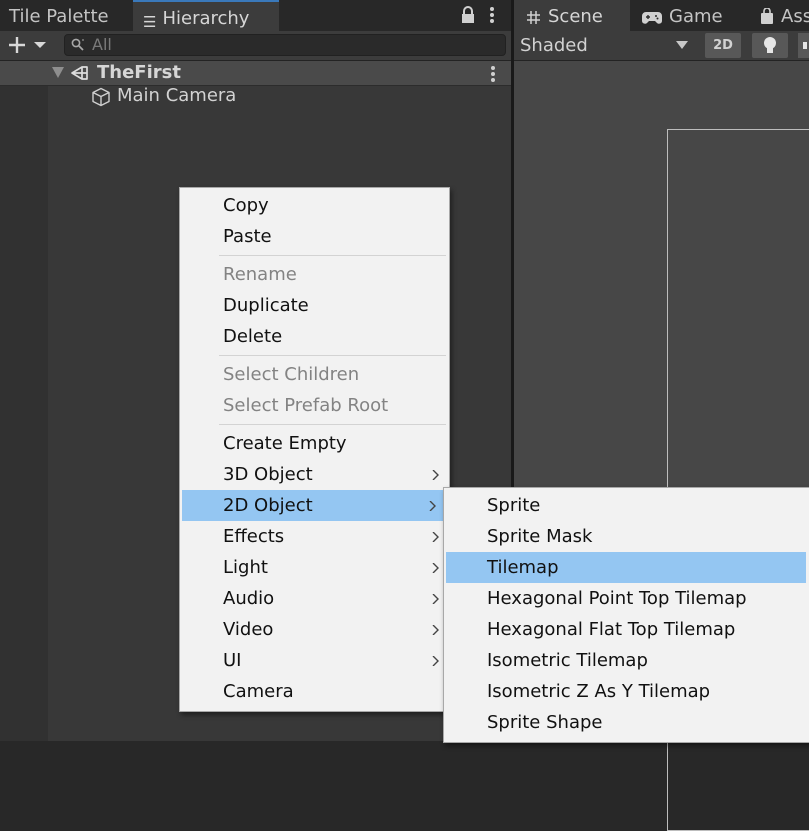 The width and height of the screenshot is (809, 831). What do you see at coordinates (314, 274) in the screenshot?
I see `menu-item-rename: Rename` at bounding box center [314, 274].